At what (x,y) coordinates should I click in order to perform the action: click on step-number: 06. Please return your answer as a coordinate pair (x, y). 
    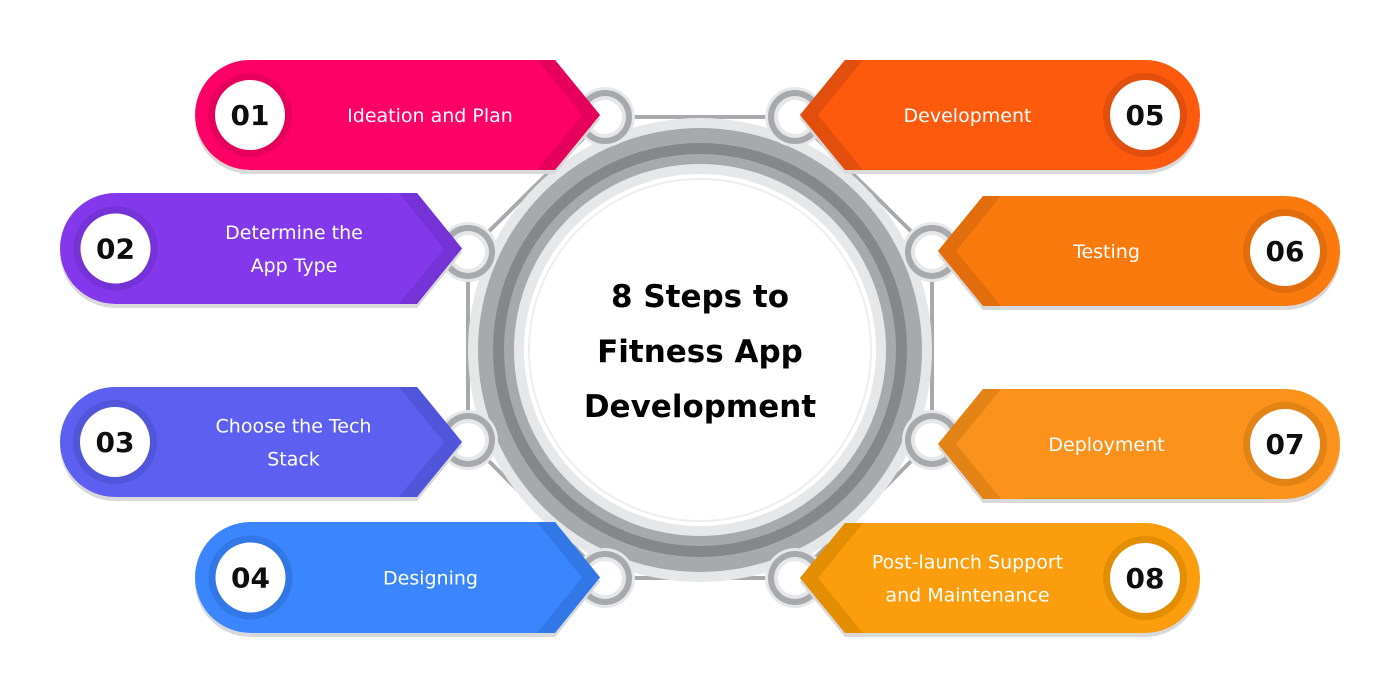
    Looking at the image, I should click on (1285, 251).